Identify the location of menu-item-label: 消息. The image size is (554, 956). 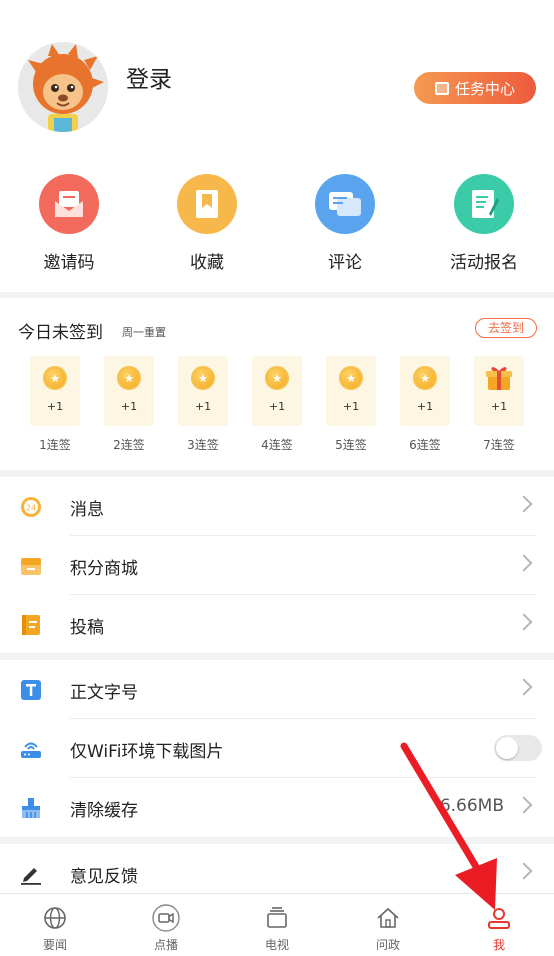
(87, 510).